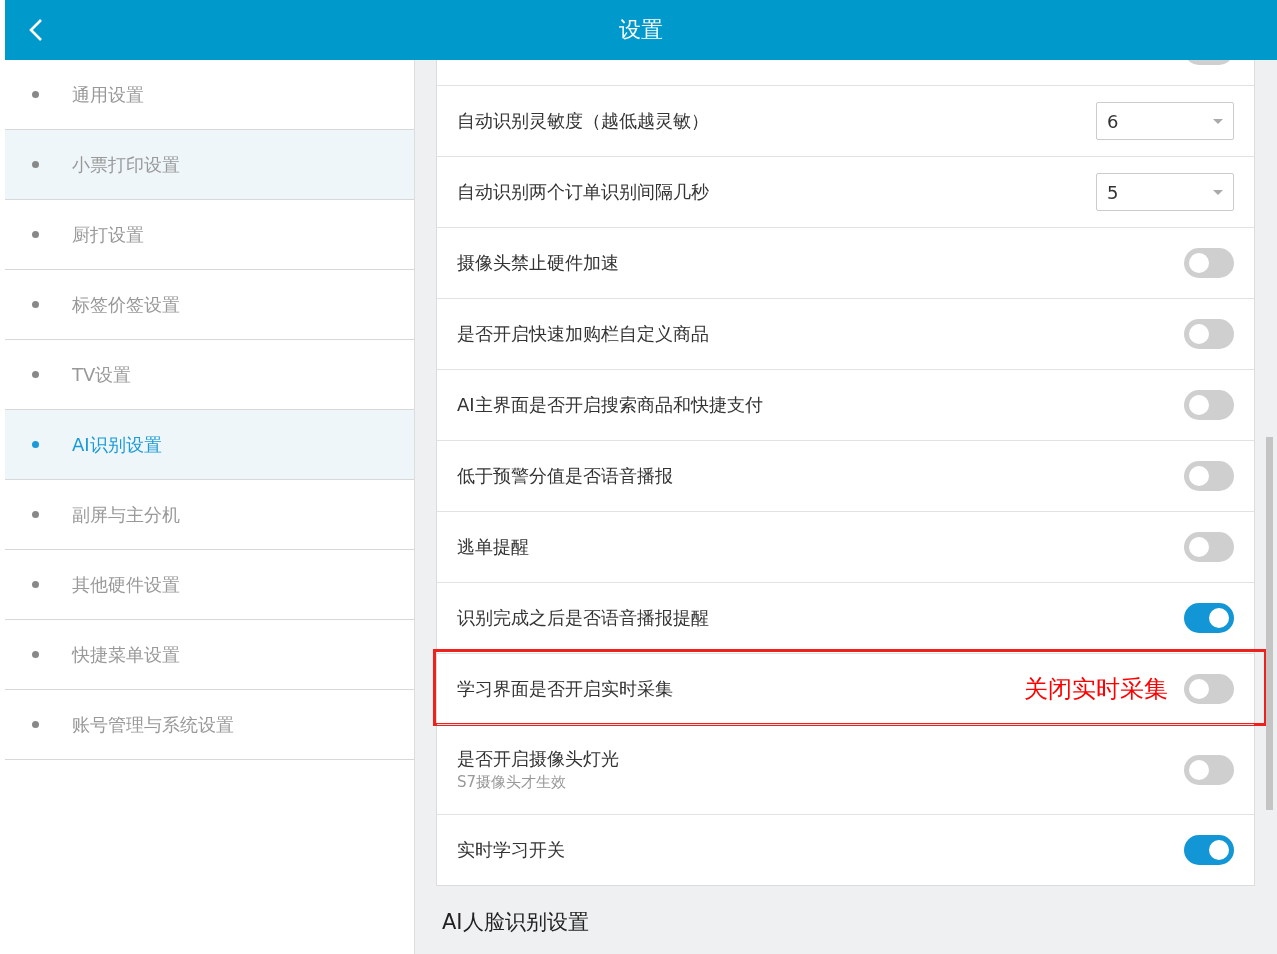 The width and height of the screenshot is (1277, 954). What do you see at coordinates (209, 235) in the screenshot?
I see `sidebar-item: 厨打设置` at bounding box center [209, 235].